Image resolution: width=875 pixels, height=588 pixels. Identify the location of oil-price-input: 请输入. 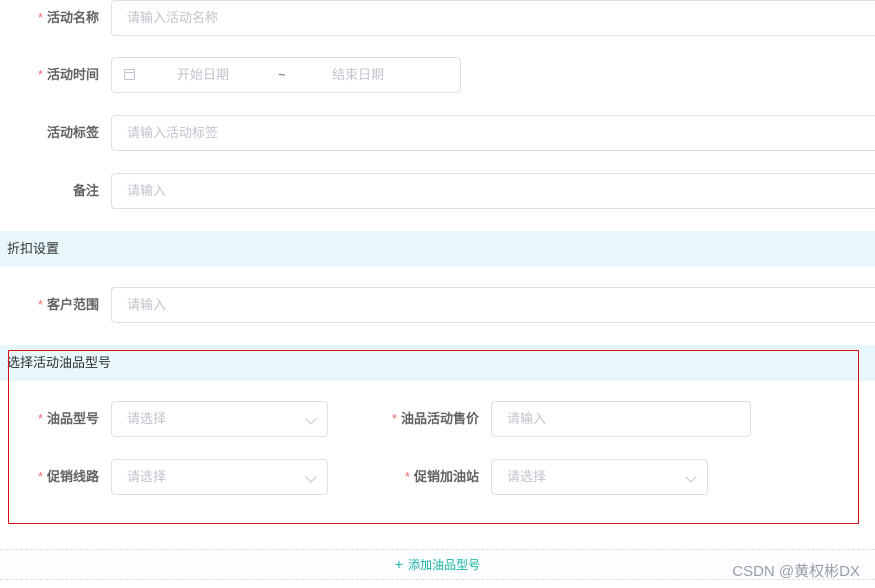
(621, 419).